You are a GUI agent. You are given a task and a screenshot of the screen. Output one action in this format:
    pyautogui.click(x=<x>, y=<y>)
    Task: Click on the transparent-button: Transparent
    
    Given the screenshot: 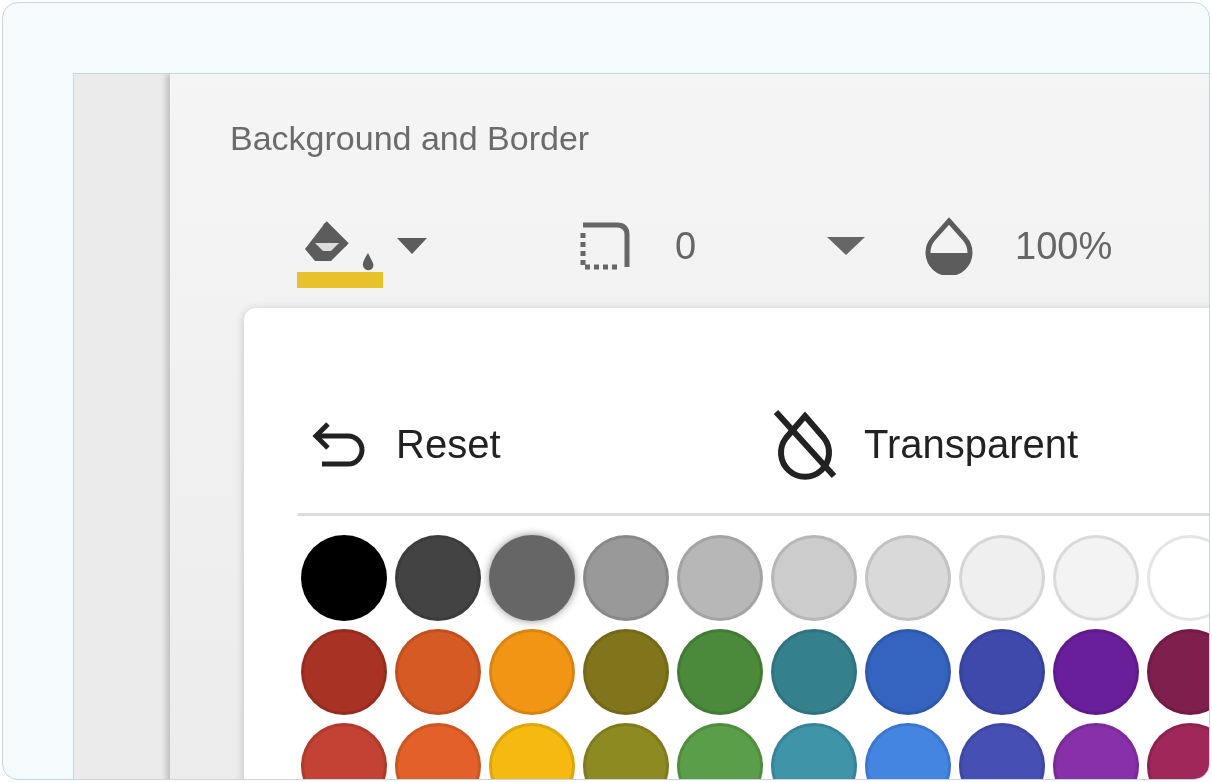 What is the action you would take?
    pyautogui.click(x=924, y=444)
    